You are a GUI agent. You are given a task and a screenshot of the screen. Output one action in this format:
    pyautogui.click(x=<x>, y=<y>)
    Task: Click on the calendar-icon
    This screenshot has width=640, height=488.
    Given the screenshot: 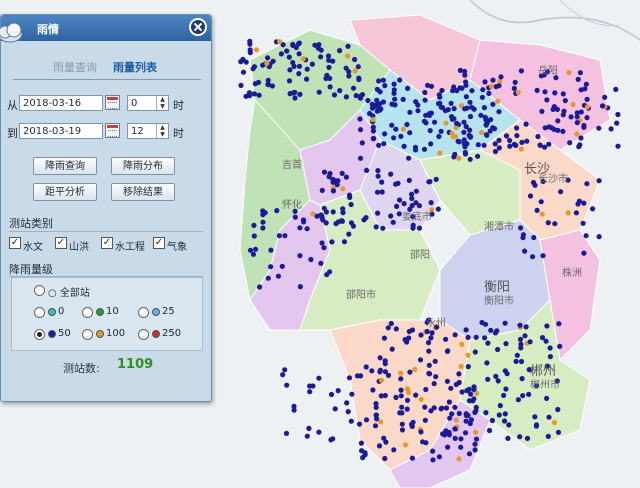 What is the action you would take?
    pyautogui.click(x=112, y=102)
    